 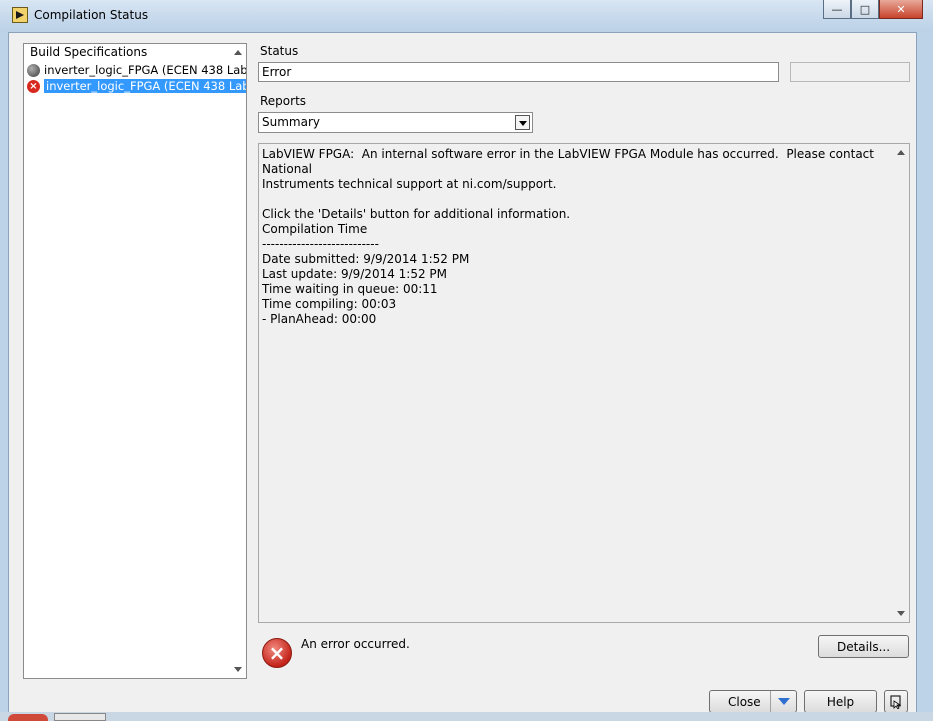 I want to click on reports-dropdown: Summary, so click(x=395, y=122).